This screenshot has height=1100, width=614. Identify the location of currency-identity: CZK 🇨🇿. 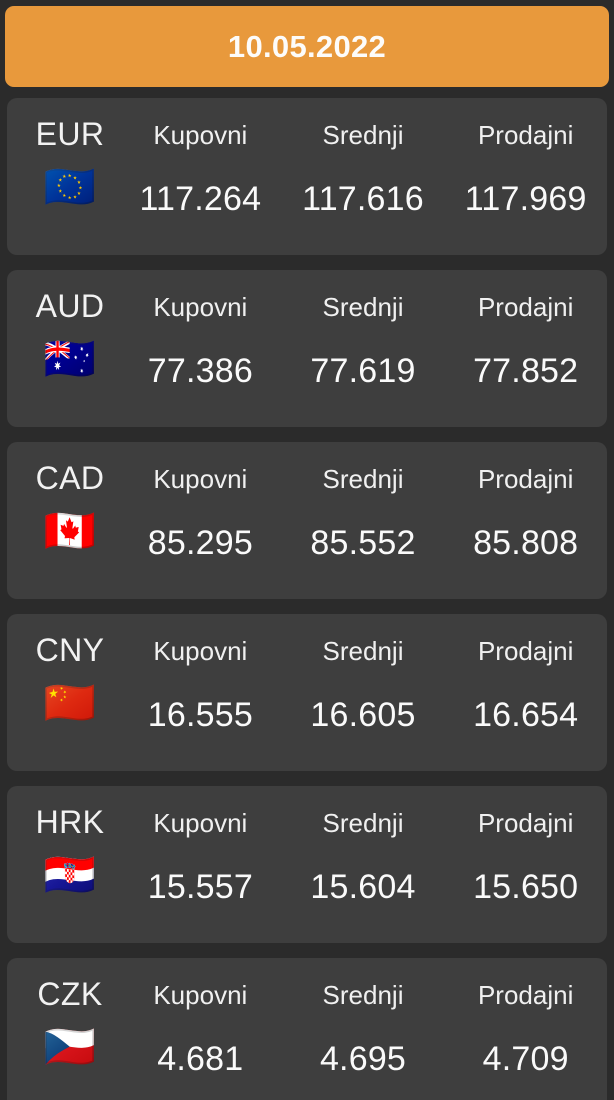
(70, 1029).